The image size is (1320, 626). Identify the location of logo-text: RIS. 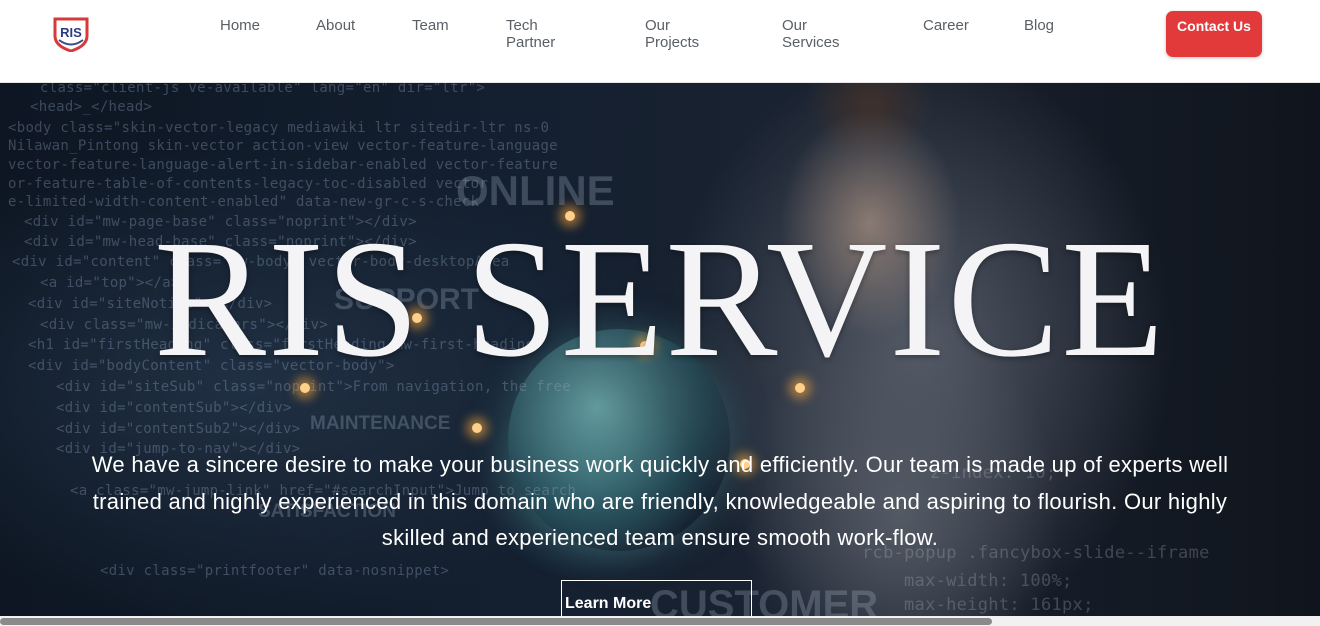
(71, 32).